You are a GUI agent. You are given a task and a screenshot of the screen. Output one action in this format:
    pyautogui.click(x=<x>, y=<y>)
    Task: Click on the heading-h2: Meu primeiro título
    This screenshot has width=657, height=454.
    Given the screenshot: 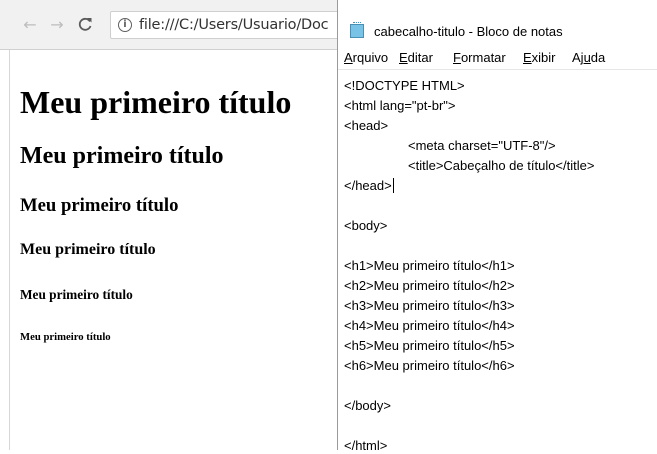 What is the action you would take?
    pyautogui.click(x=122, y=156)
    